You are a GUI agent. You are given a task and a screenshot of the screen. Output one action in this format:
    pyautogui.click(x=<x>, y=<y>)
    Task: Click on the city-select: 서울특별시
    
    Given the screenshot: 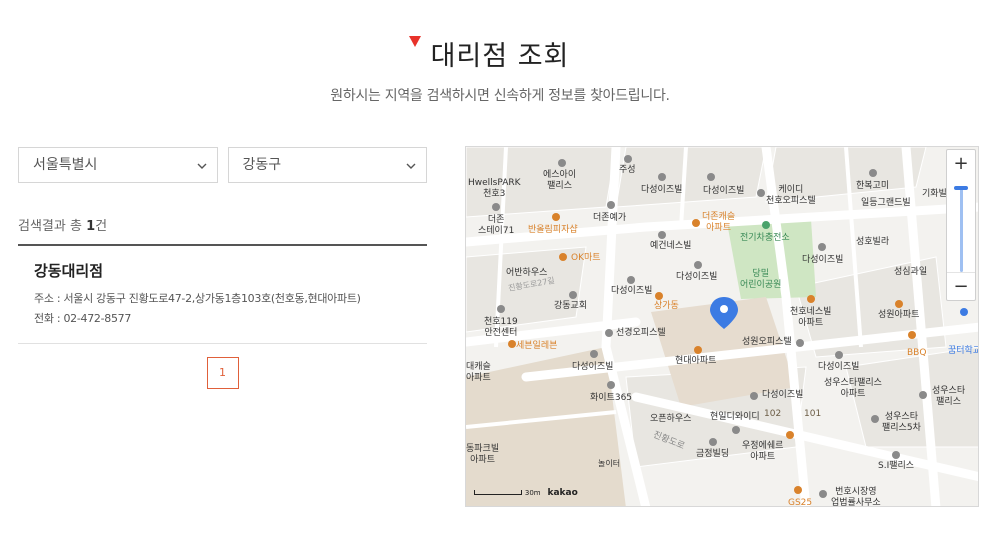 What is the action you would take?
    pyautogui.click(x=118, y=165)
    